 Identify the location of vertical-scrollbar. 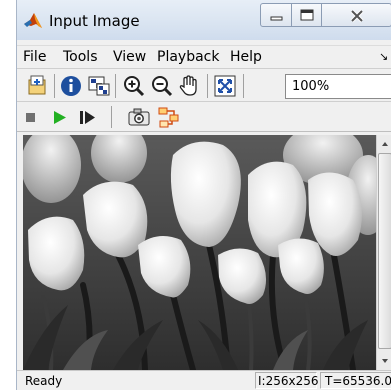
(383, 252).